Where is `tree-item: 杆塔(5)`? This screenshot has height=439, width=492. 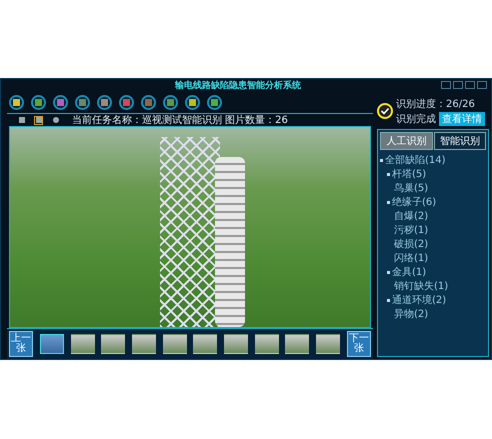
tree-item: 杆塔(5) is located at coordinates (409, 174).